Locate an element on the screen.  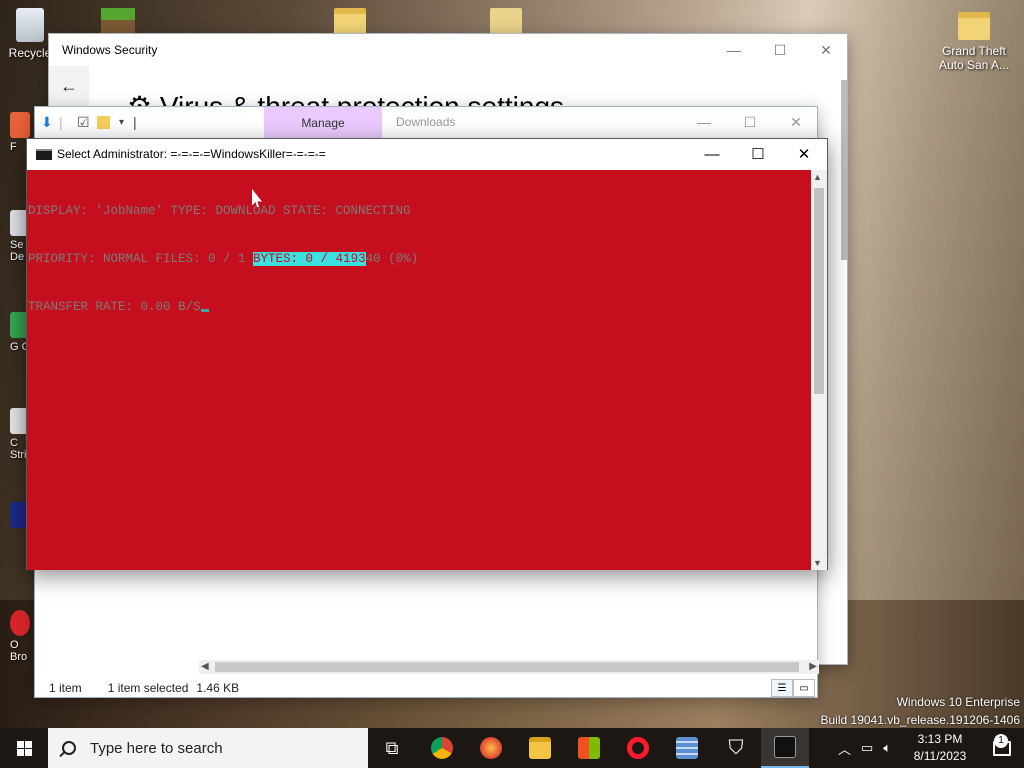
chrome-icon is located at coordinates (442, 748).